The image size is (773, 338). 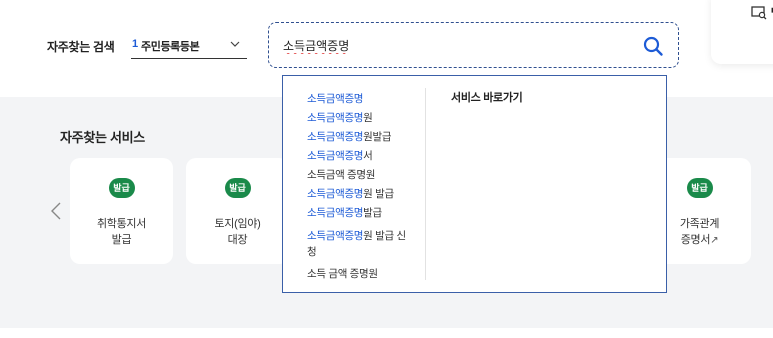 What do you see at coordinates (340, 117) in the screenshot?
I see `suggestion-item: 소득금액증명원` at bounding box center [340, 117].